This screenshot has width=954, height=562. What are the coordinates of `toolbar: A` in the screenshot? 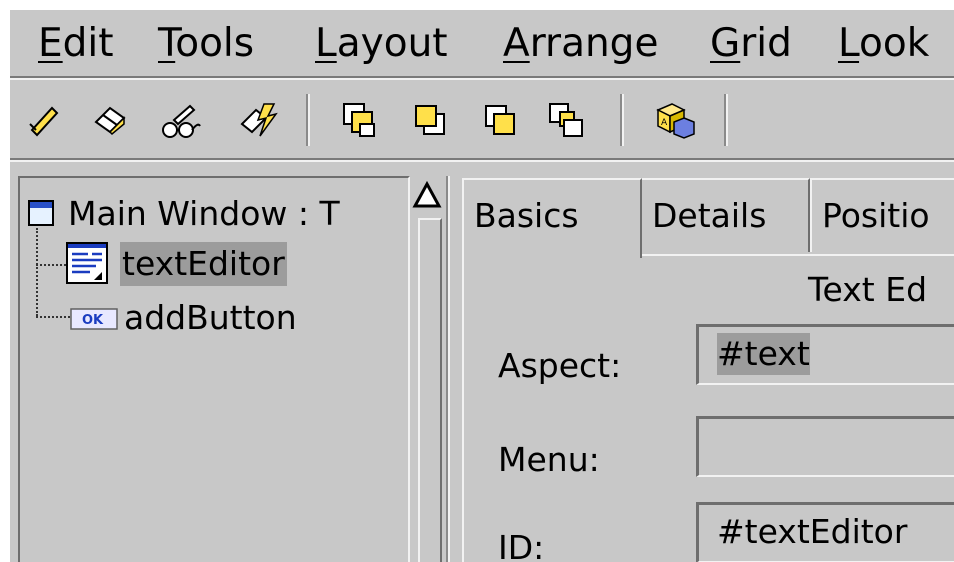 It's located at (482, 119).